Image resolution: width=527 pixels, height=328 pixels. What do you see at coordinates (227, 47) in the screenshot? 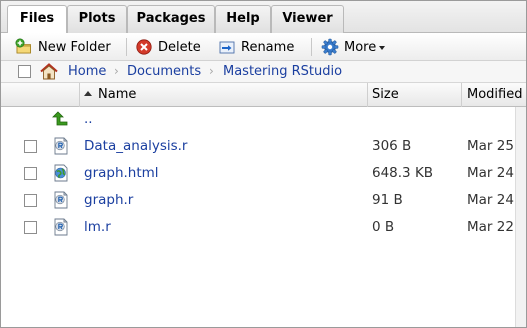
I see `rename-icon` at bounding box center [227, 47].